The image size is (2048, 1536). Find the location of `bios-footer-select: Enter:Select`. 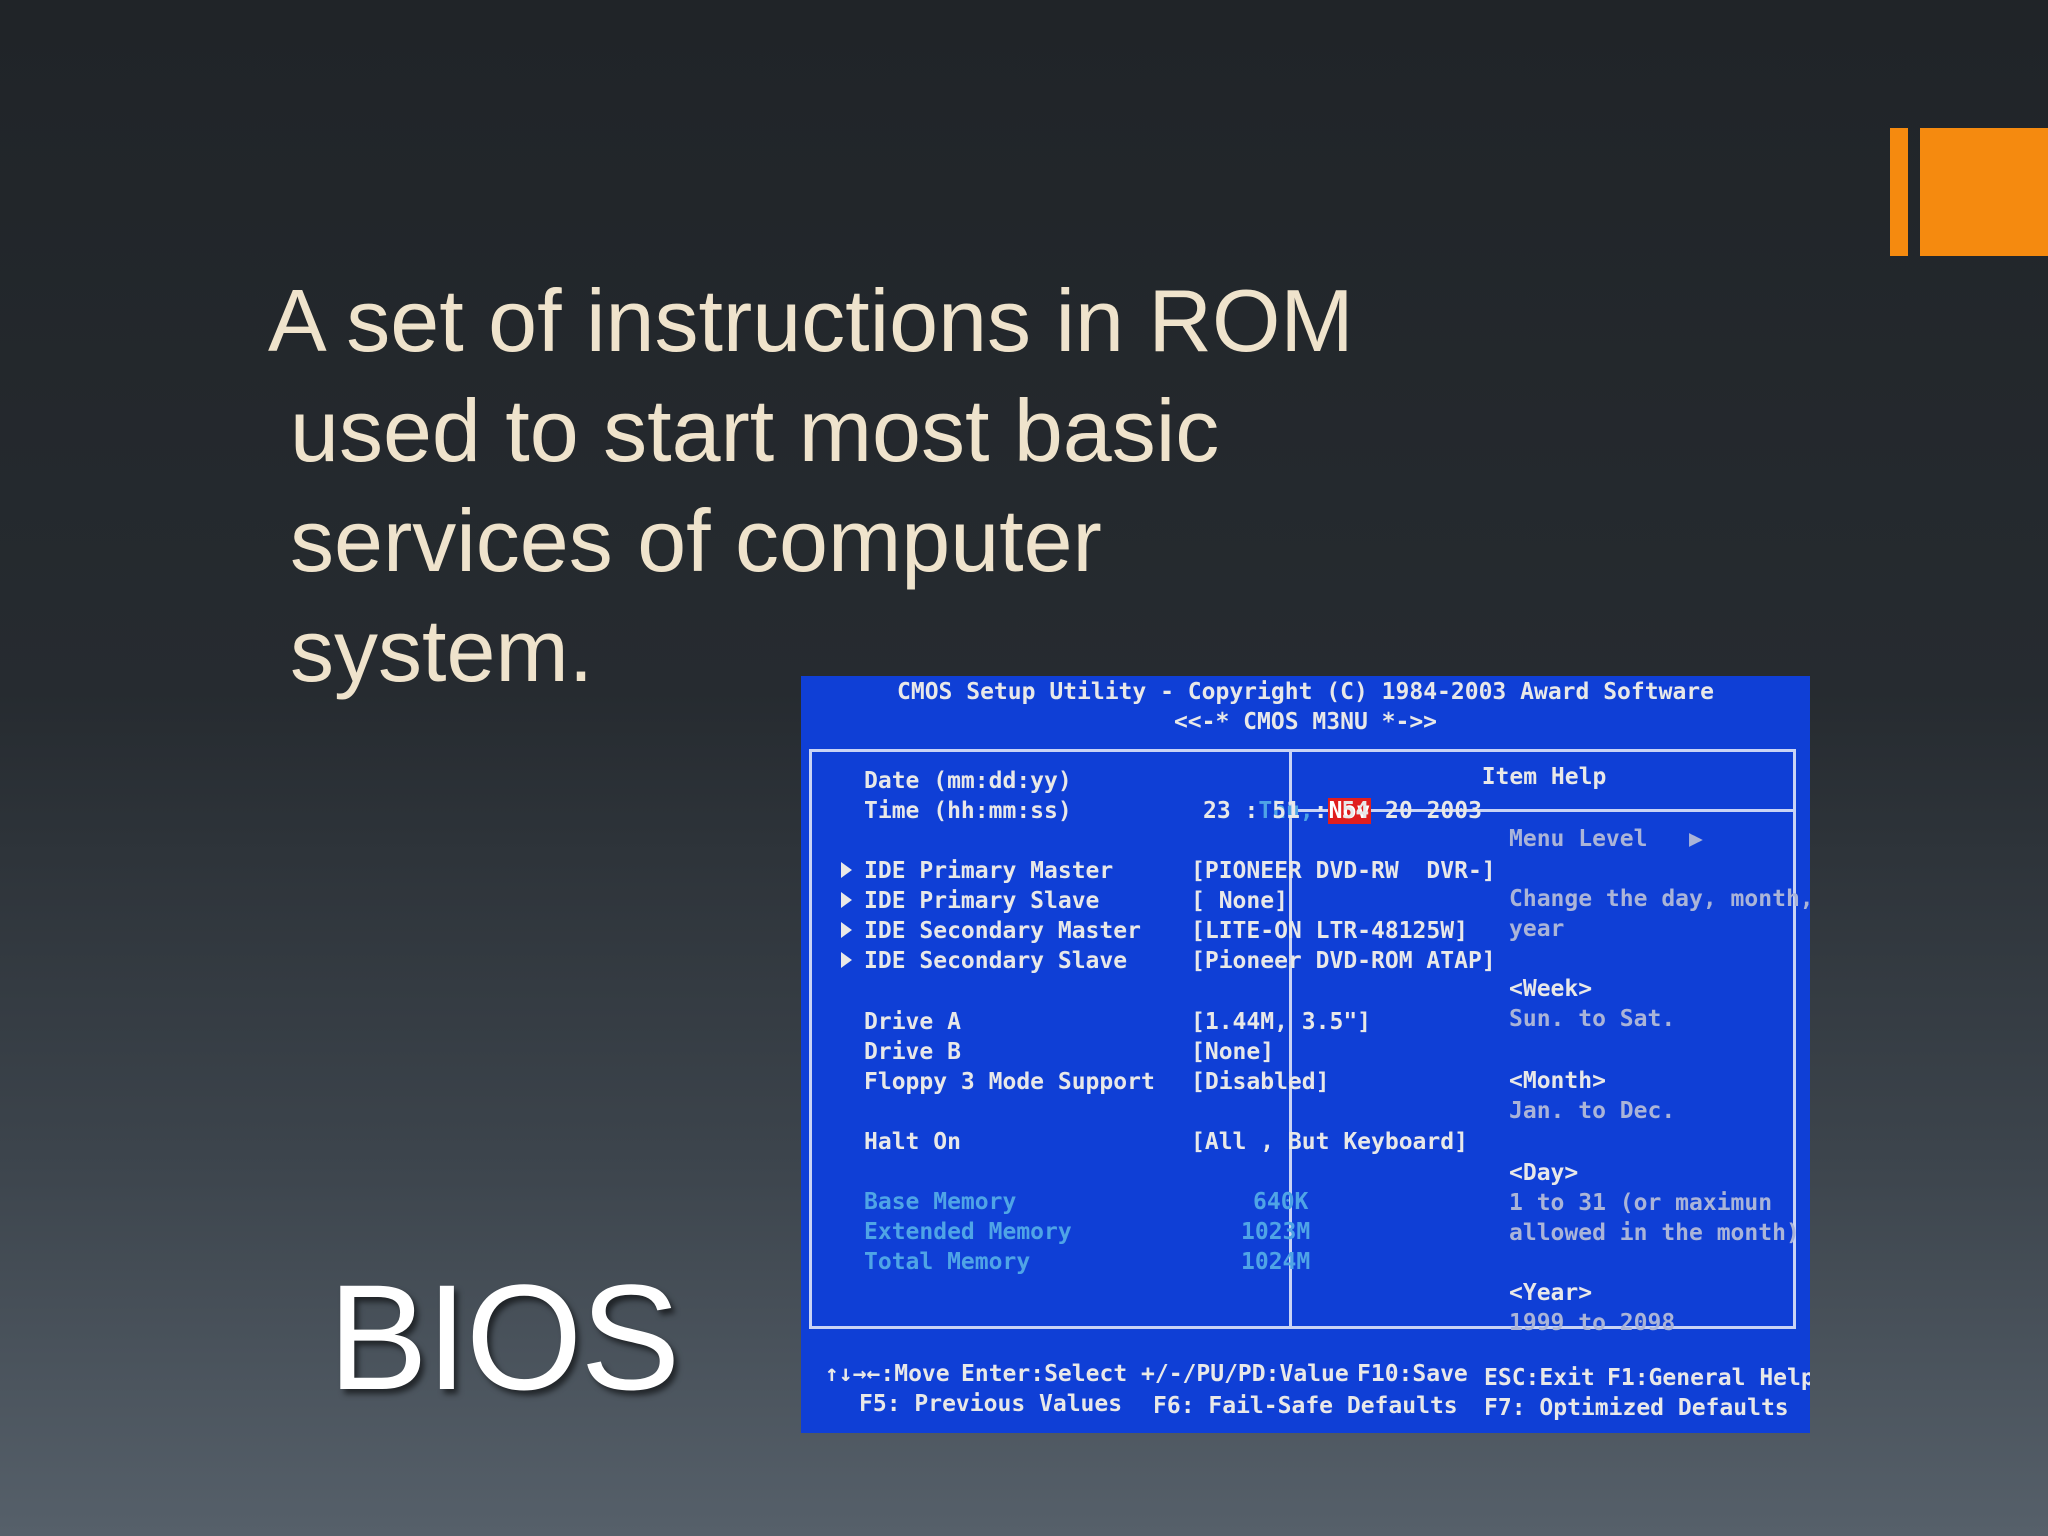

bios-footer-select: Enter:Select is located at coordinates (1044, 1374).